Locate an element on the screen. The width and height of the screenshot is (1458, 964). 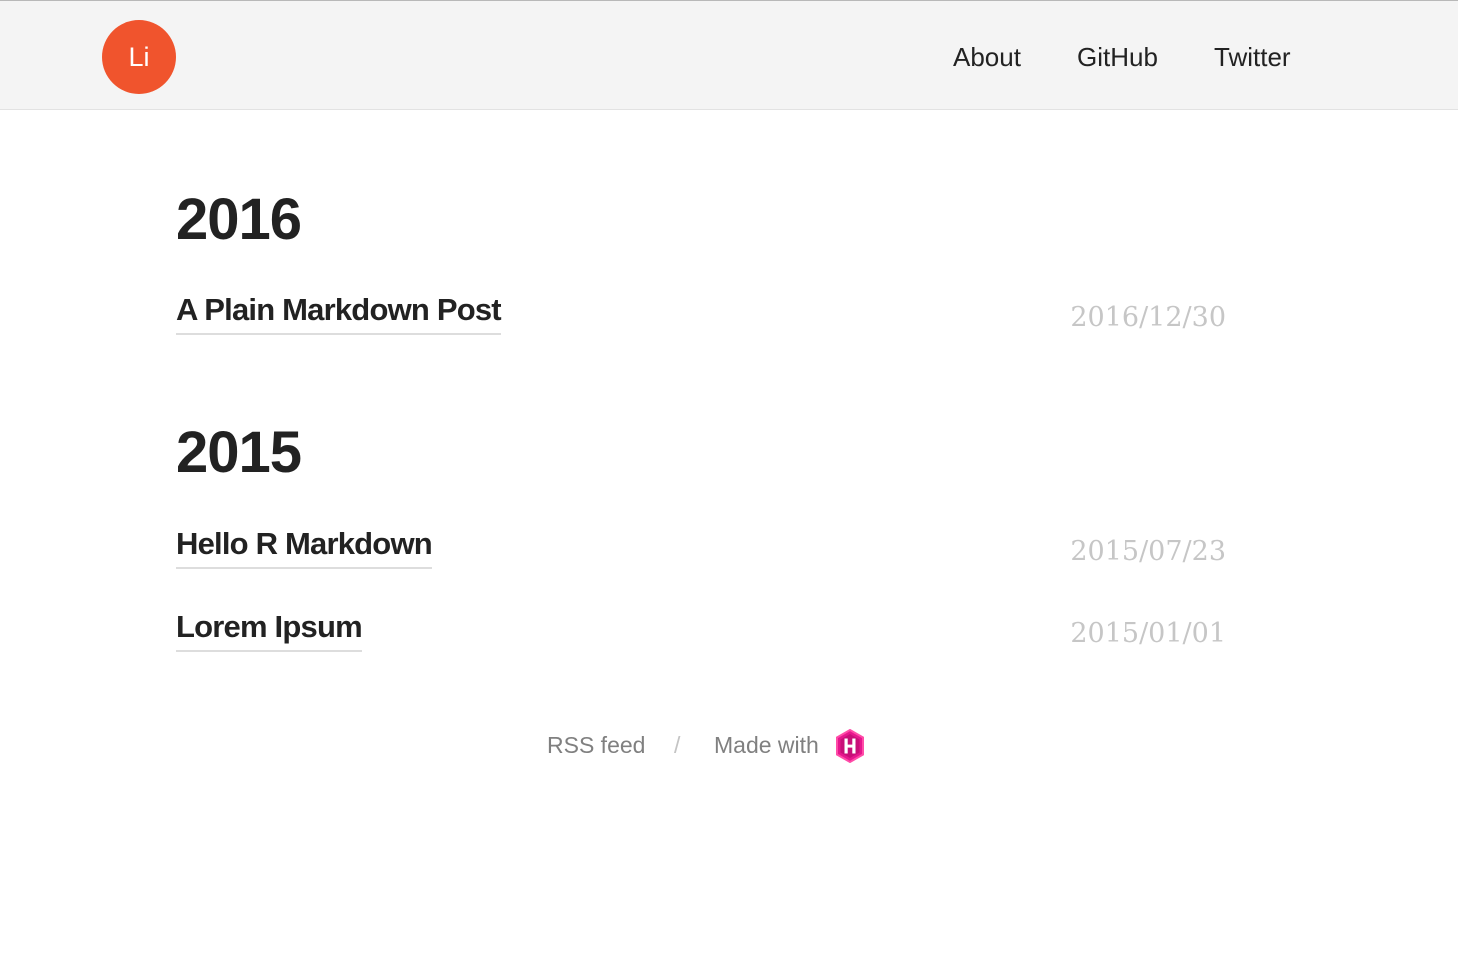
made-with-label: Made with is located at coordinates (766, 745).